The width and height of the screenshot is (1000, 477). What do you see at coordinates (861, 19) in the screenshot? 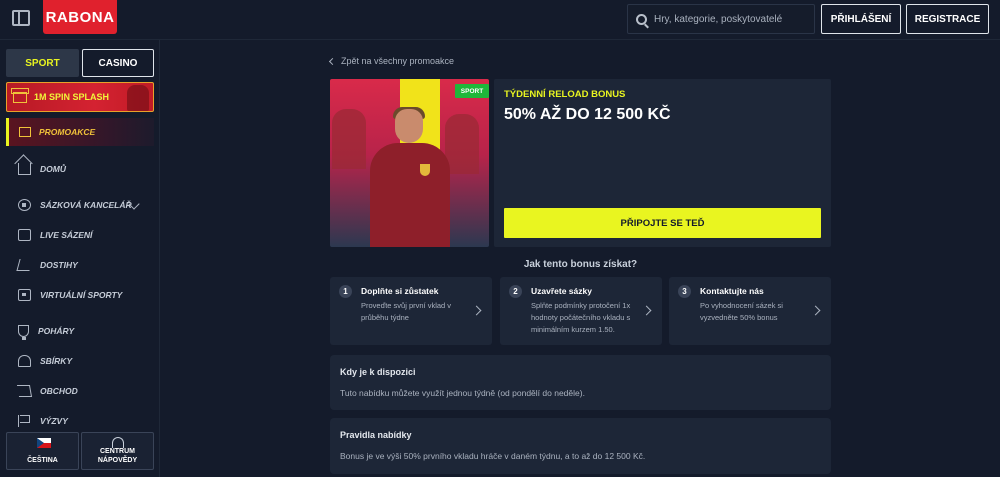
I see `login-button: PŘIHLÁŠENÍ` at bounding box center [861, 19].